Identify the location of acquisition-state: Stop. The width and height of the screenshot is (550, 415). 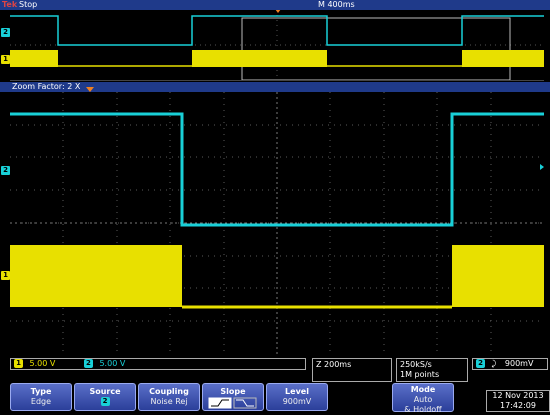
(28, 4).